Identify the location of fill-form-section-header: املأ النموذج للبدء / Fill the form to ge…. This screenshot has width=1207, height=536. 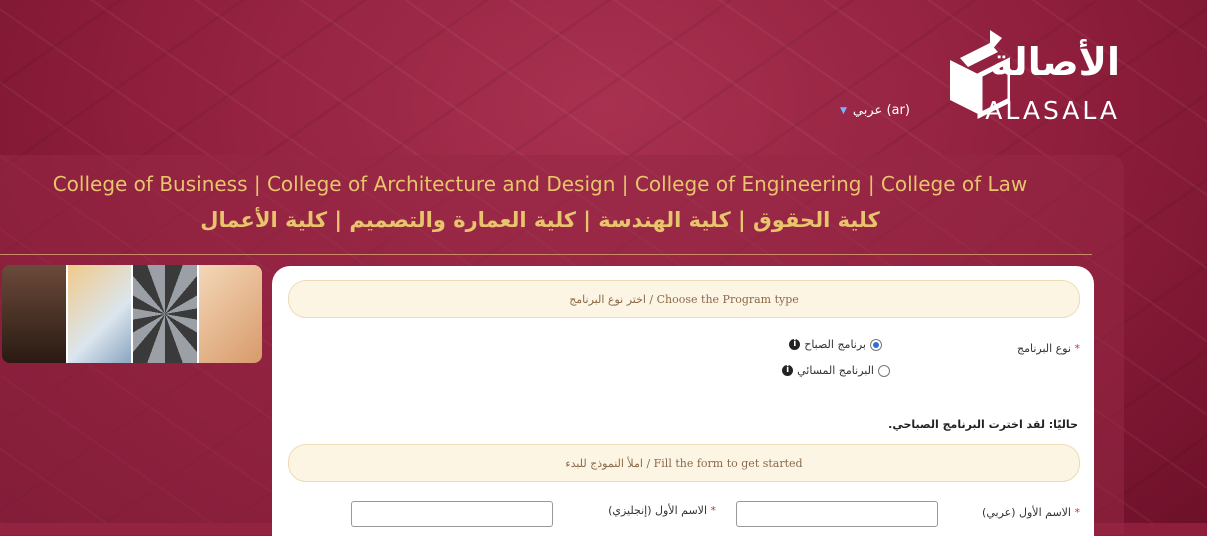
(684, 463).